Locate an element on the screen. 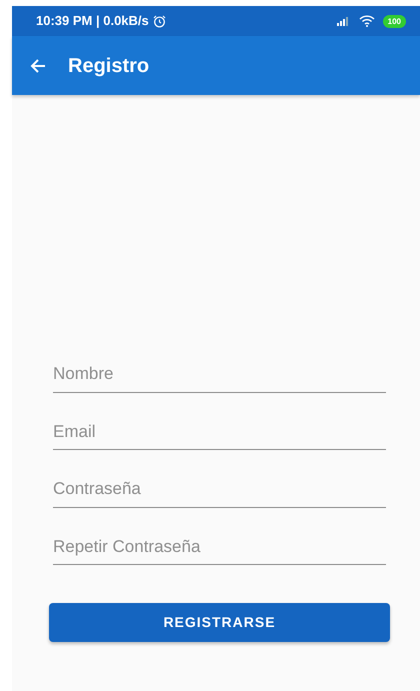  screen-title: Registro is located at coordinates (109, 66).